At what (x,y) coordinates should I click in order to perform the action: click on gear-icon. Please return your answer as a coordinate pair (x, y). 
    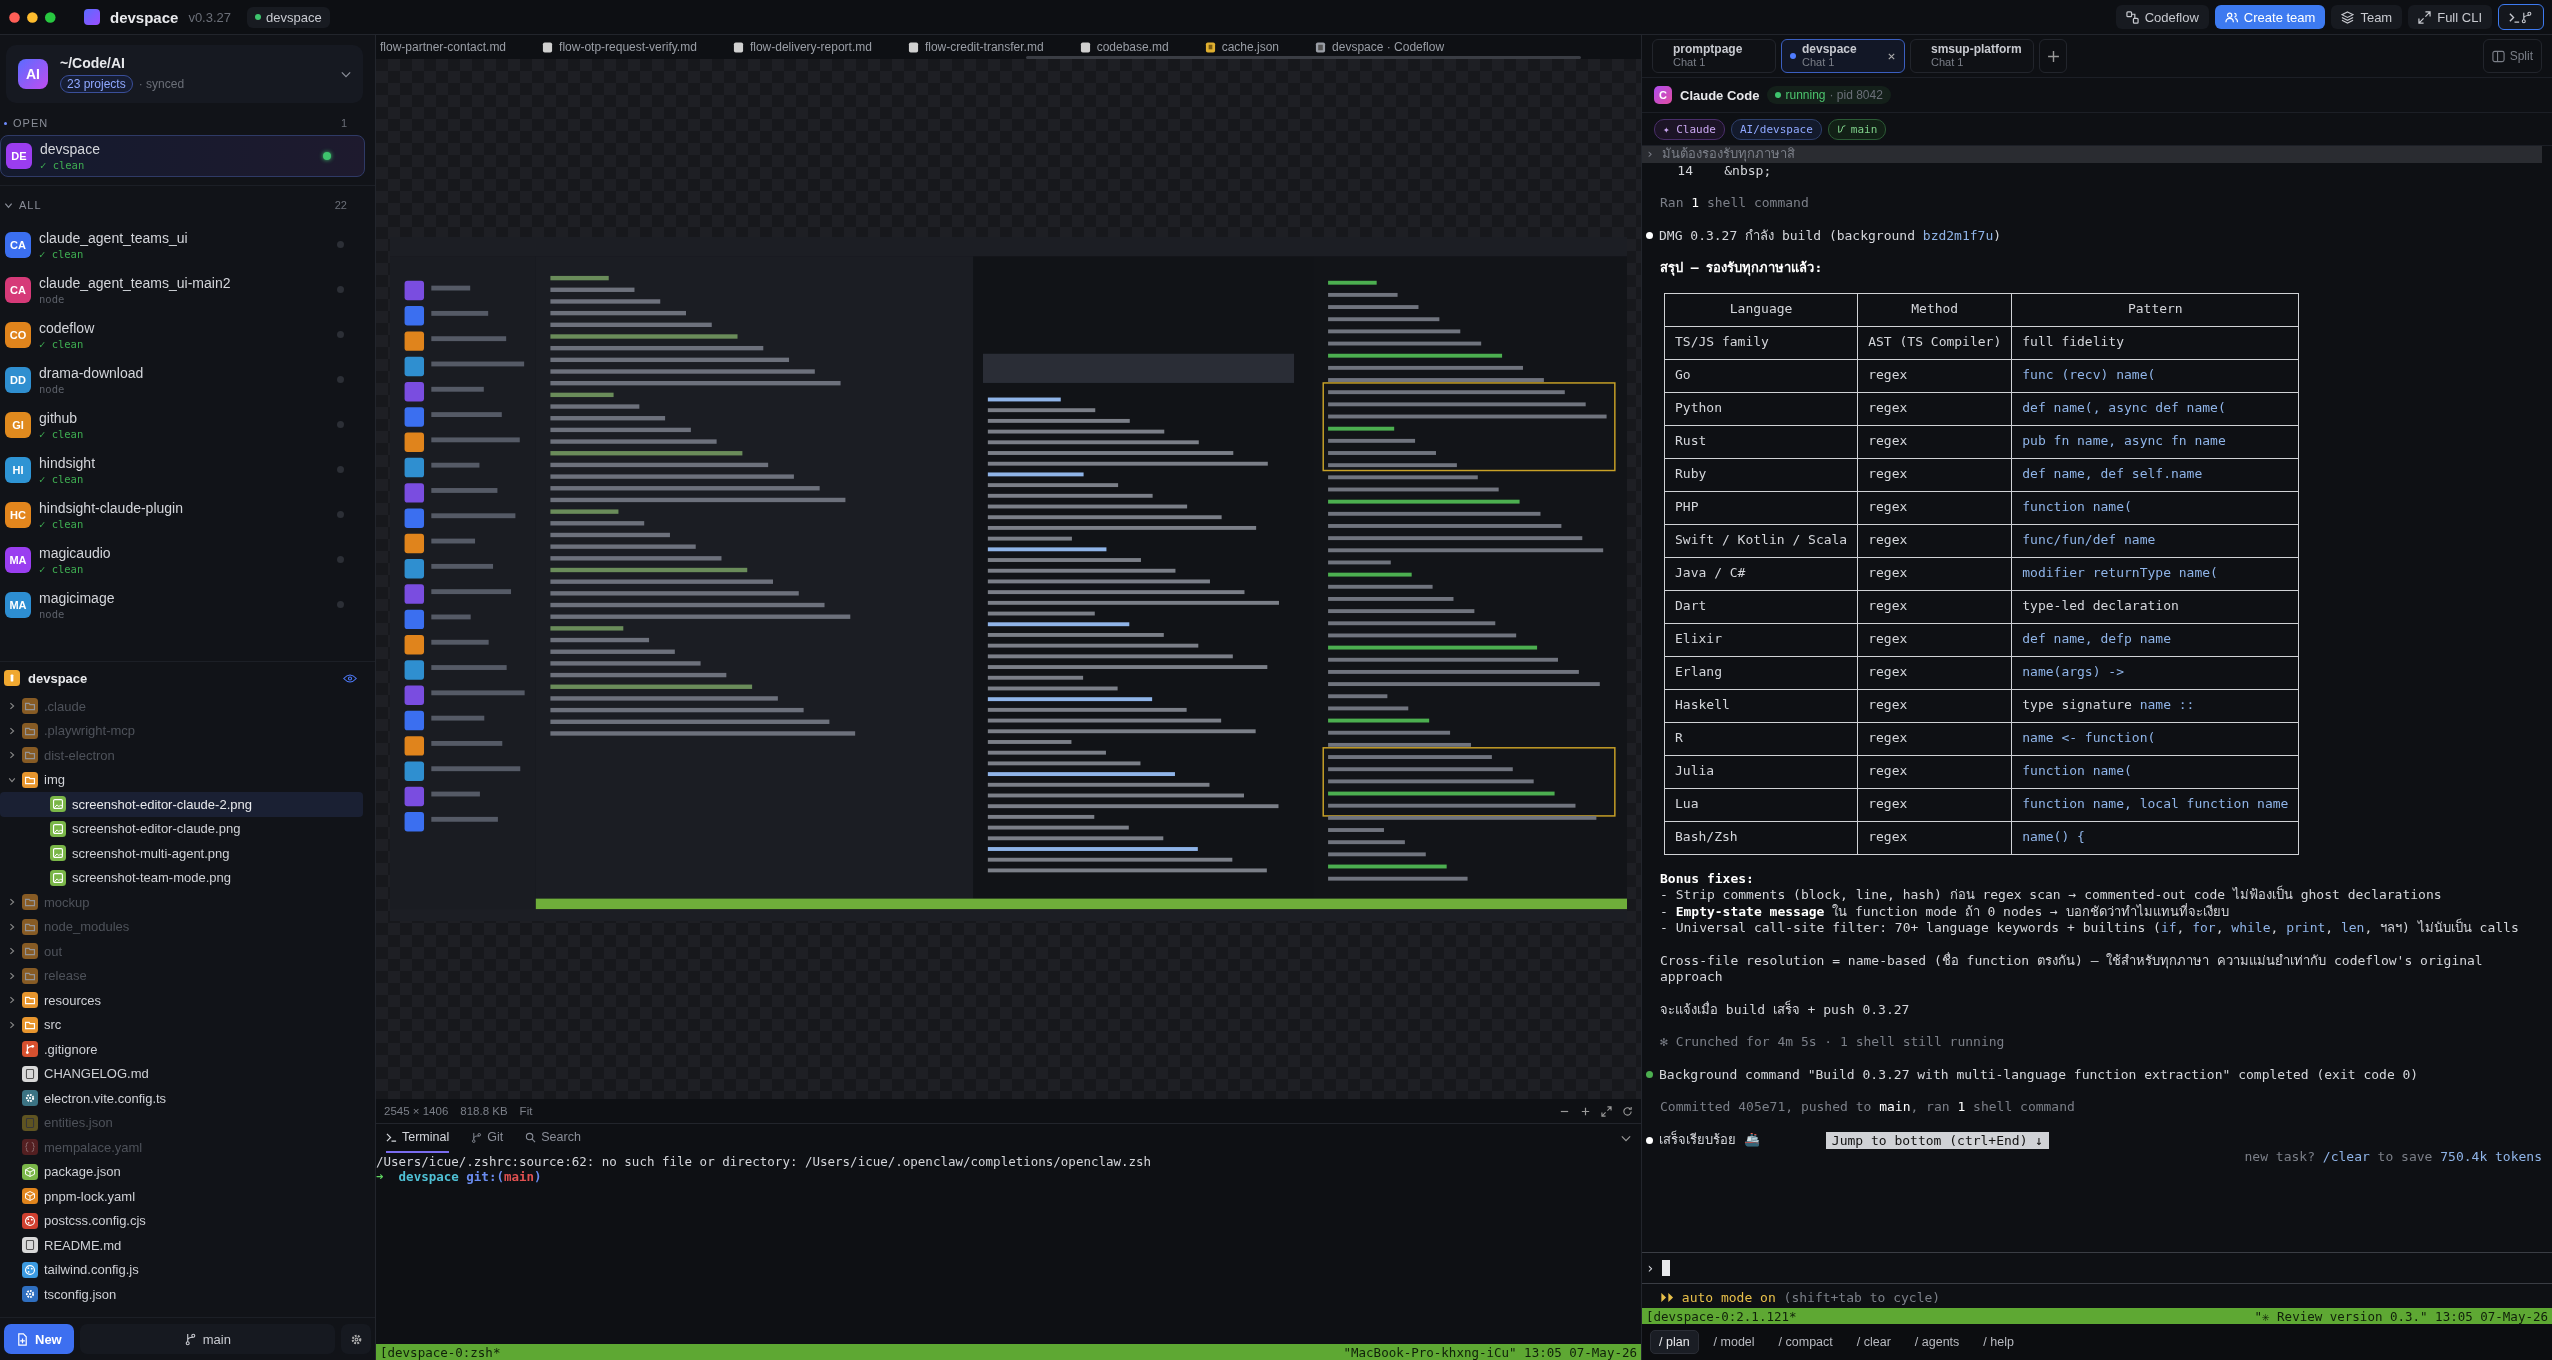
    Looking at the image, I should click on (30, 1294).